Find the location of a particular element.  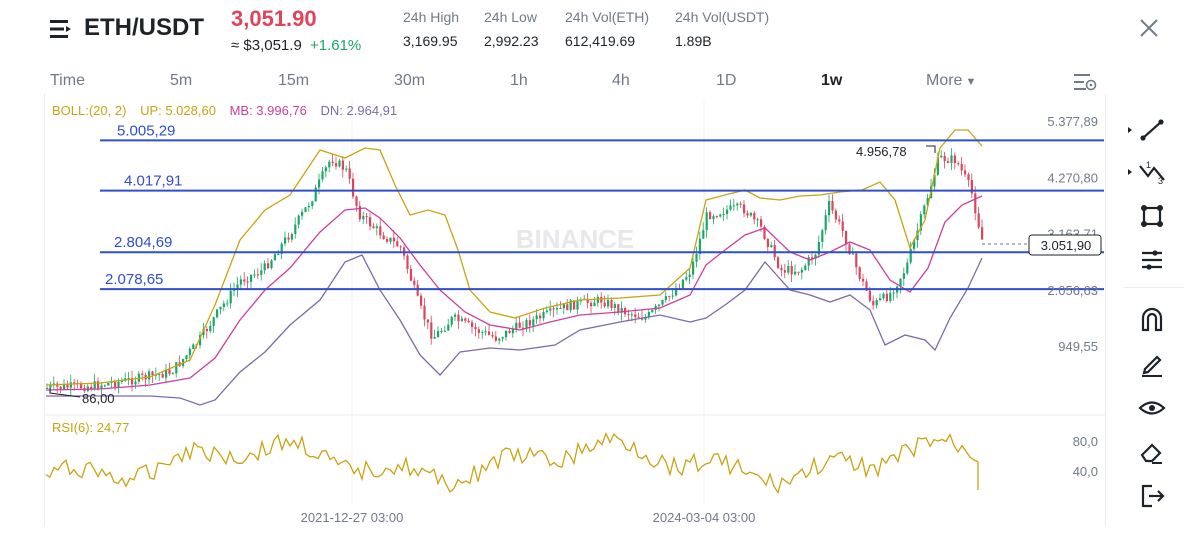

magnet-icon is located at coordinates (1152, 320).